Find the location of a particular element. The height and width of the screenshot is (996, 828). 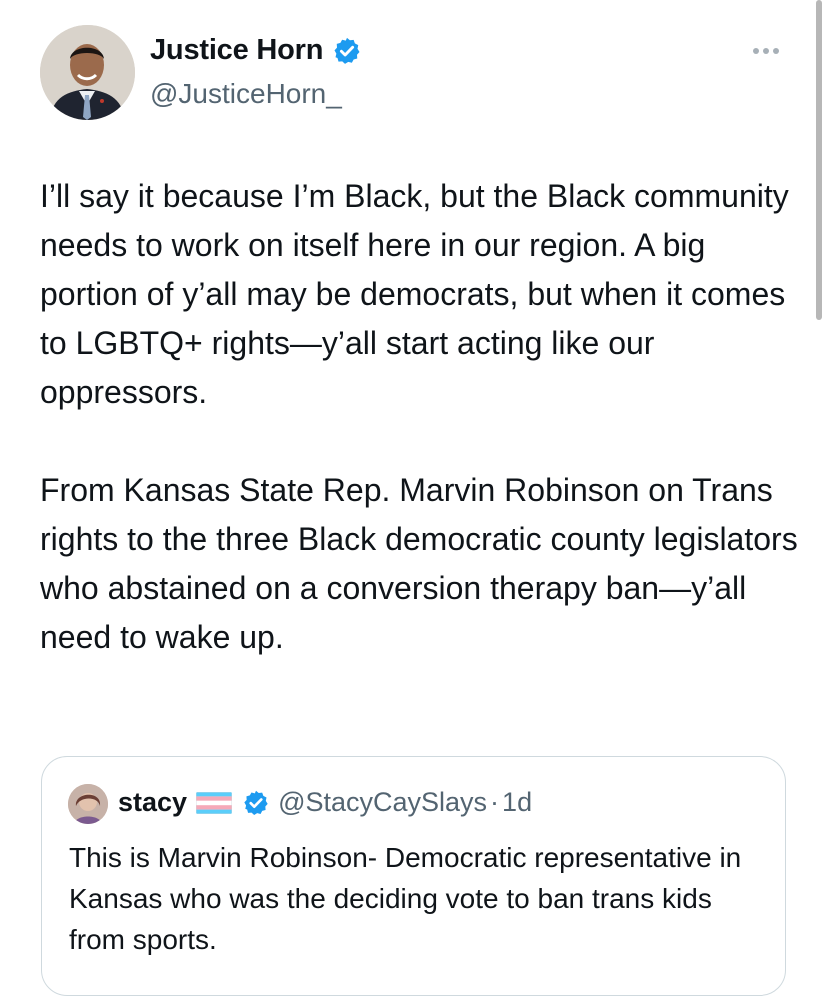

quoted-timestamp: 1d is located at coordinates (517, 802).